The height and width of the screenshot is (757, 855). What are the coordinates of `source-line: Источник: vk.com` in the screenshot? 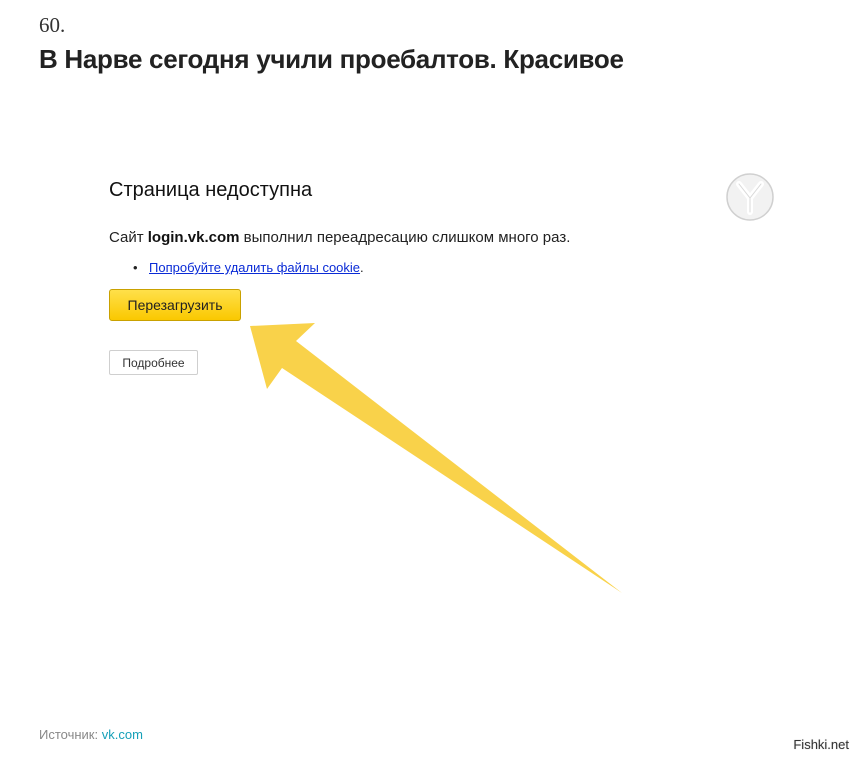 It's located at (91, 734).